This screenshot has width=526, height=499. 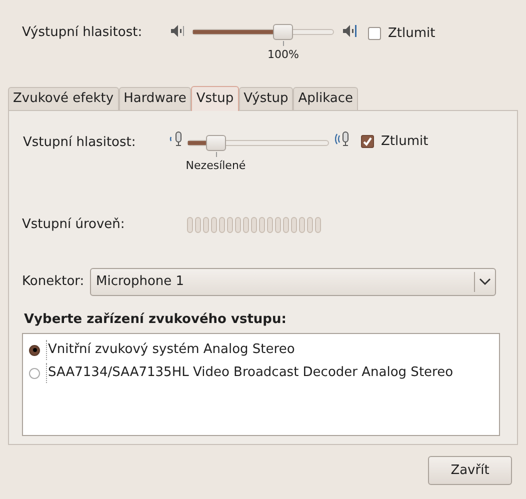 What do you see at coordinates (293, 282) in the screenshot?
I see `connector-dropdown: Microphone 1` at bounding box center [293, 282].